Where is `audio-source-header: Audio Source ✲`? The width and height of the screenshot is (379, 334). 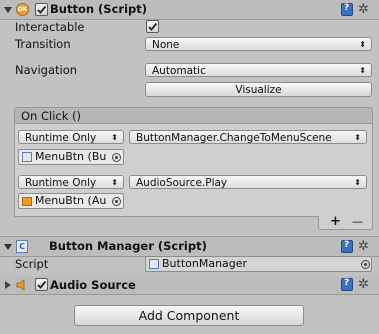
audio-source-header: Audio Source ✲ is located at coordinates (189, 285).